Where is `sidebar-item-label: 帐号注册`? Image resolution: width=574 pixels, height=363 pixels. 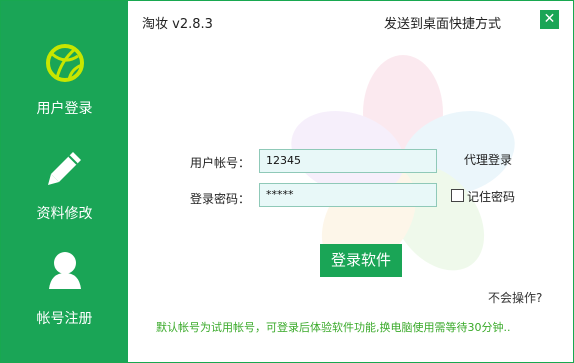
sidebar-item-label: 帐号注册 is located at coordinates (64, 319).